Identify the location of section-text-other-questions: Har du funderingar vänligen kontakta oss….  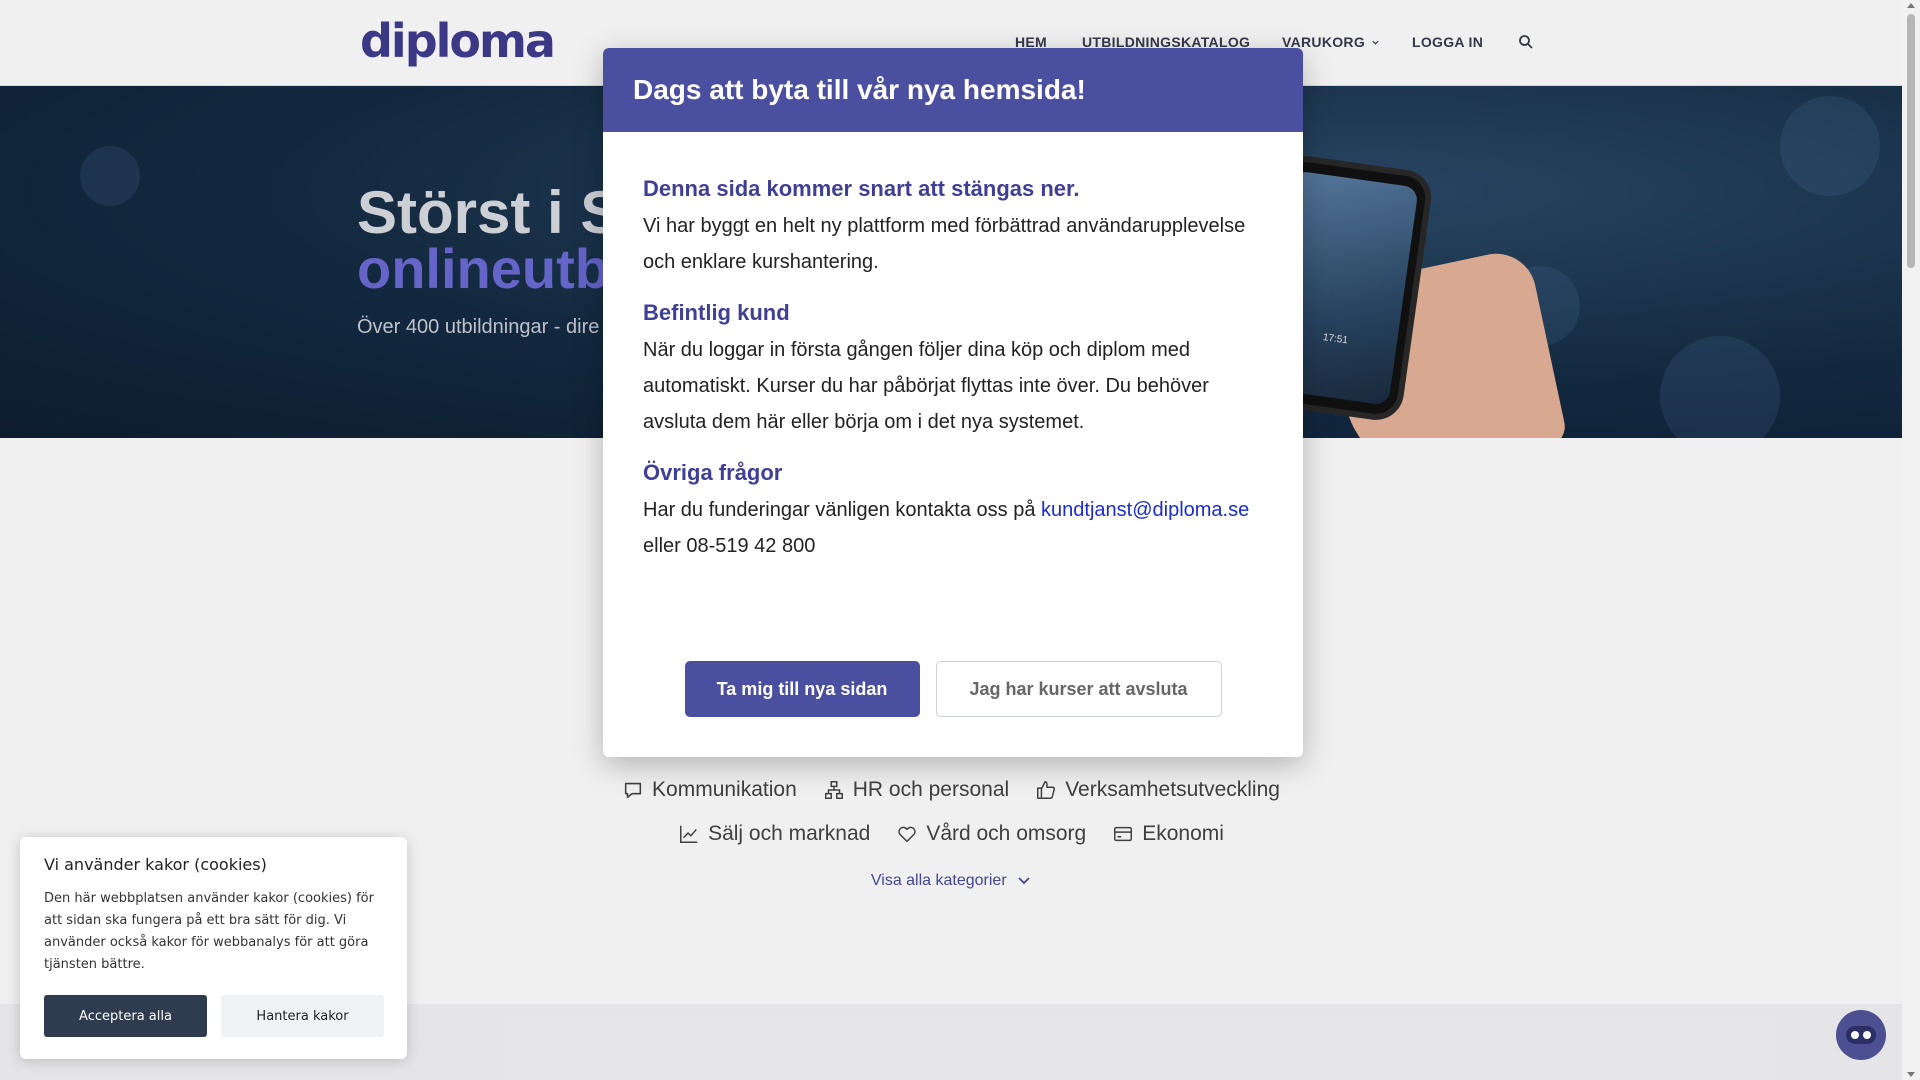
(953, 528).